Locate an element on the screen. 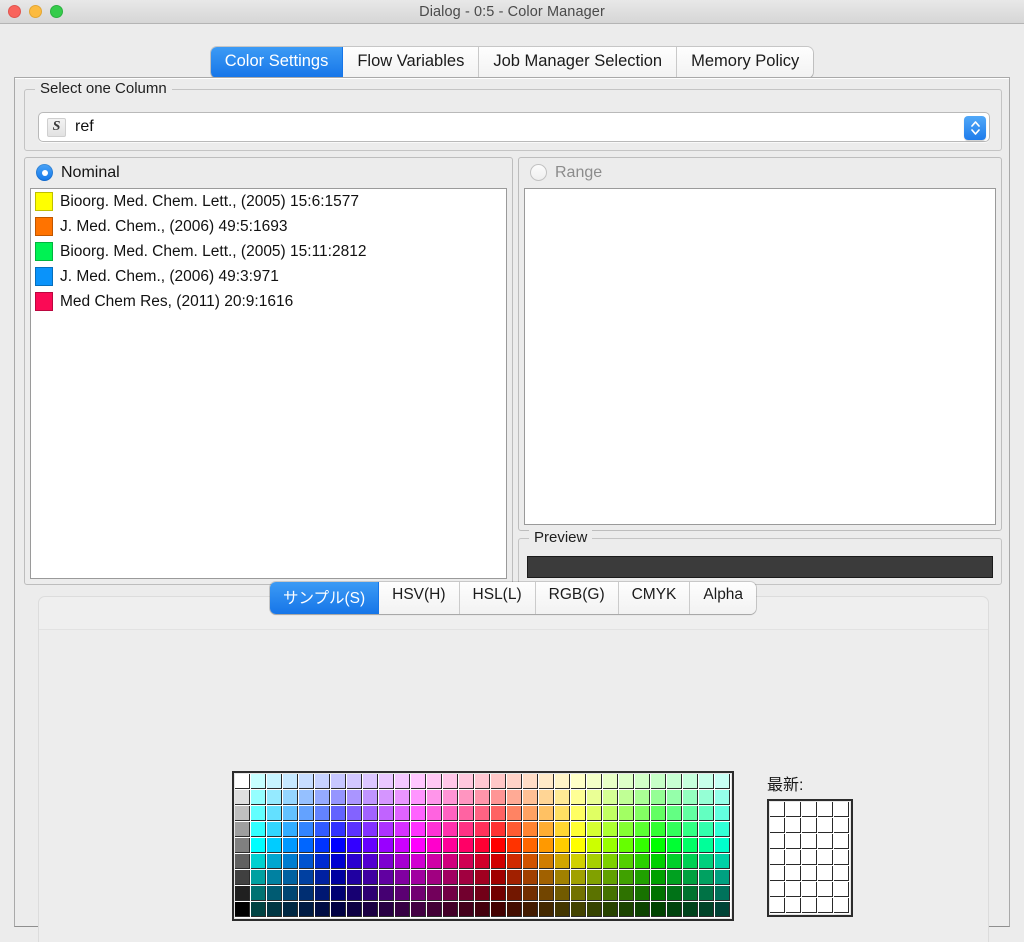 Image resolution: width=1024 pixels, height=942 pixels. dialog-tab-memory-policy: Memory Policy is located at coordinates (745, 62).